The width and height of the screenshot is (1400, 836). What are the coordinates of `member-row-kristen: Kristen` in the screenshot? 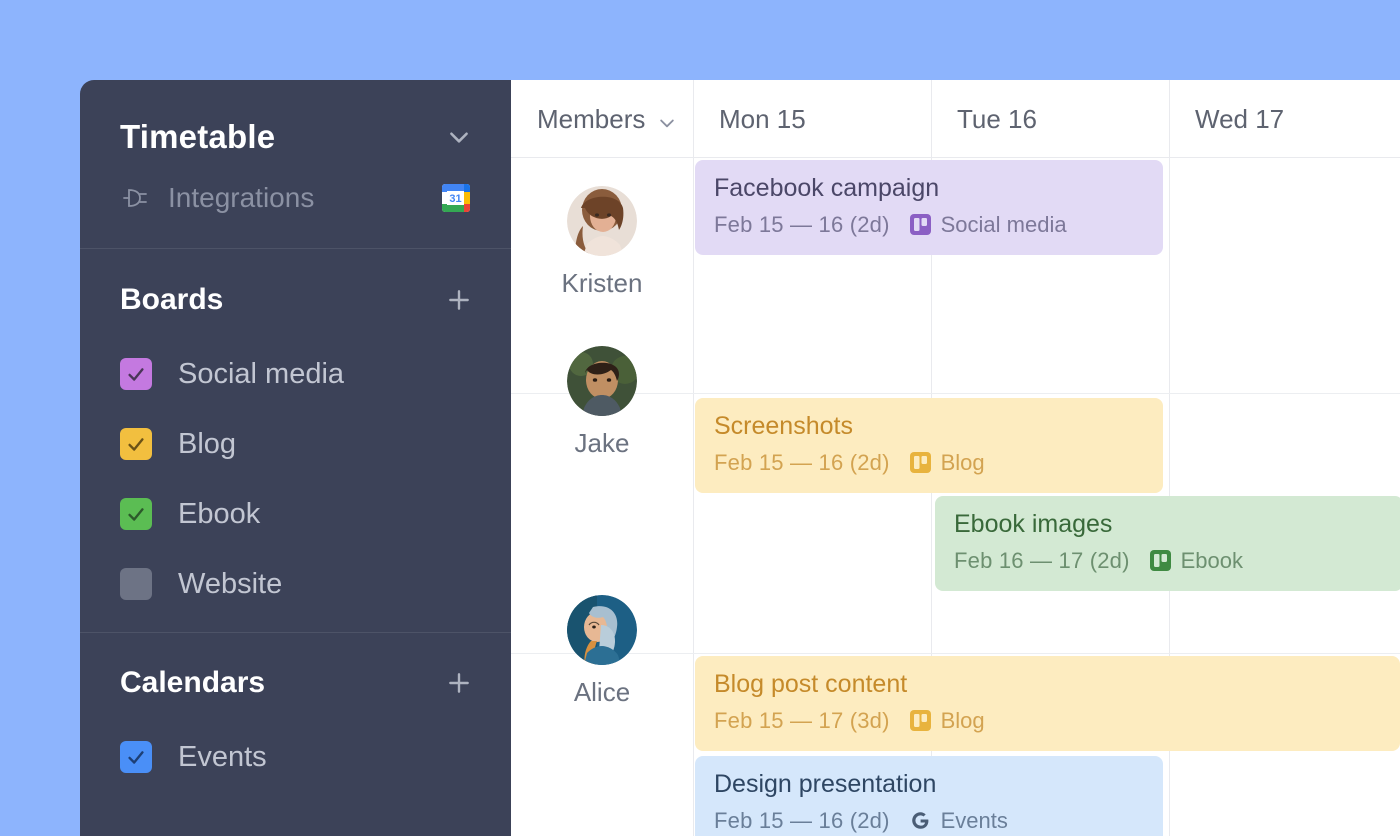 It's located at (602, 242).